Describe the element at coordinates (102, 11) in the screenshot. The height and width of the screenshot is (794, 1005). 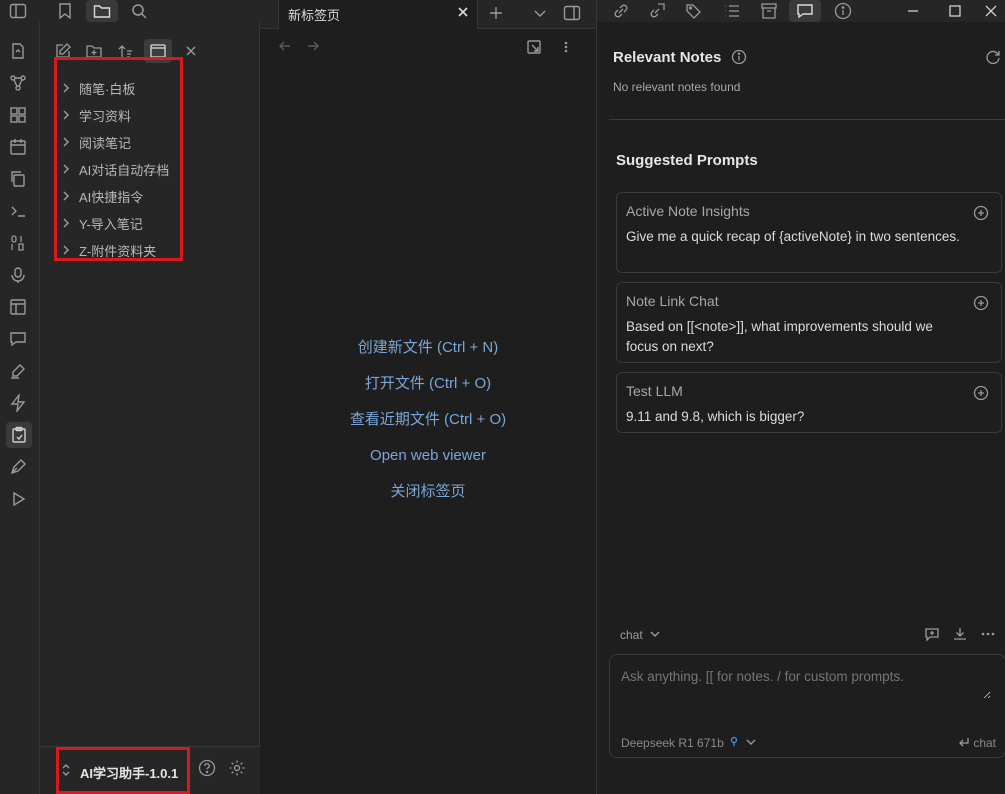
I see `folder-icon` at that location.